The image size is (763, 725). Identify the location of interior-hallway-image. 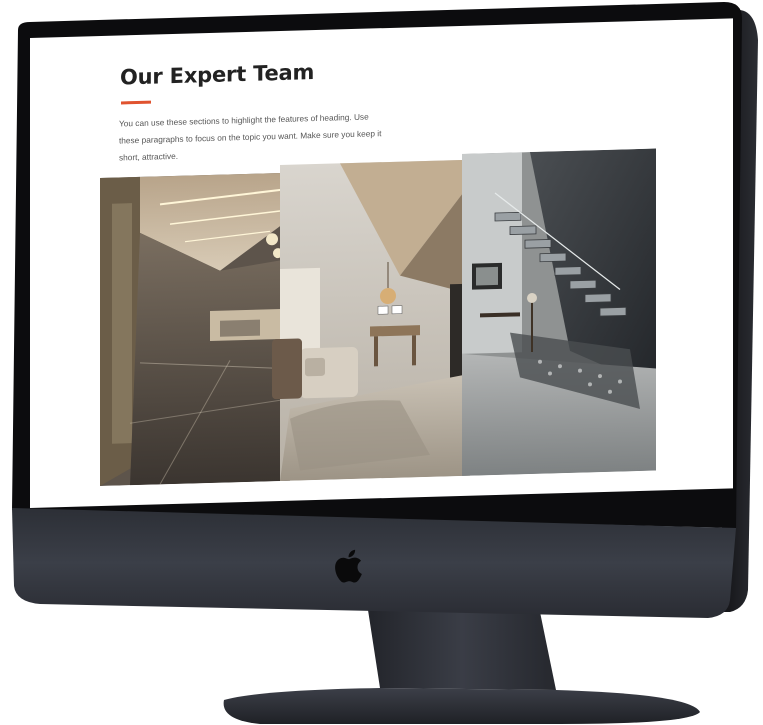
(195, 329).